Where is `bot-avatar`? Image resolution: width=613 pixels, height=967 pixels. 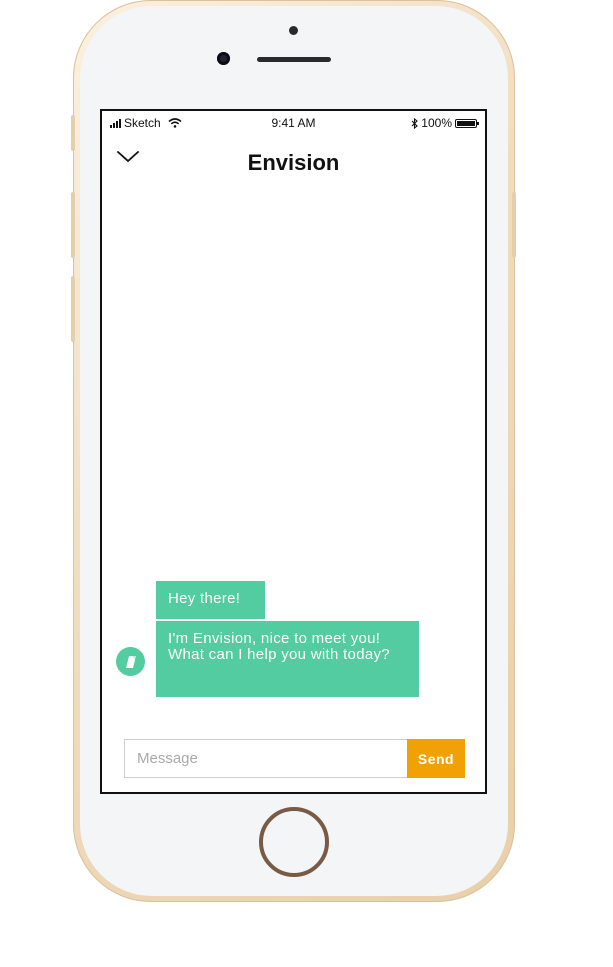
bot-avatar is located at coordinates (130, 661).